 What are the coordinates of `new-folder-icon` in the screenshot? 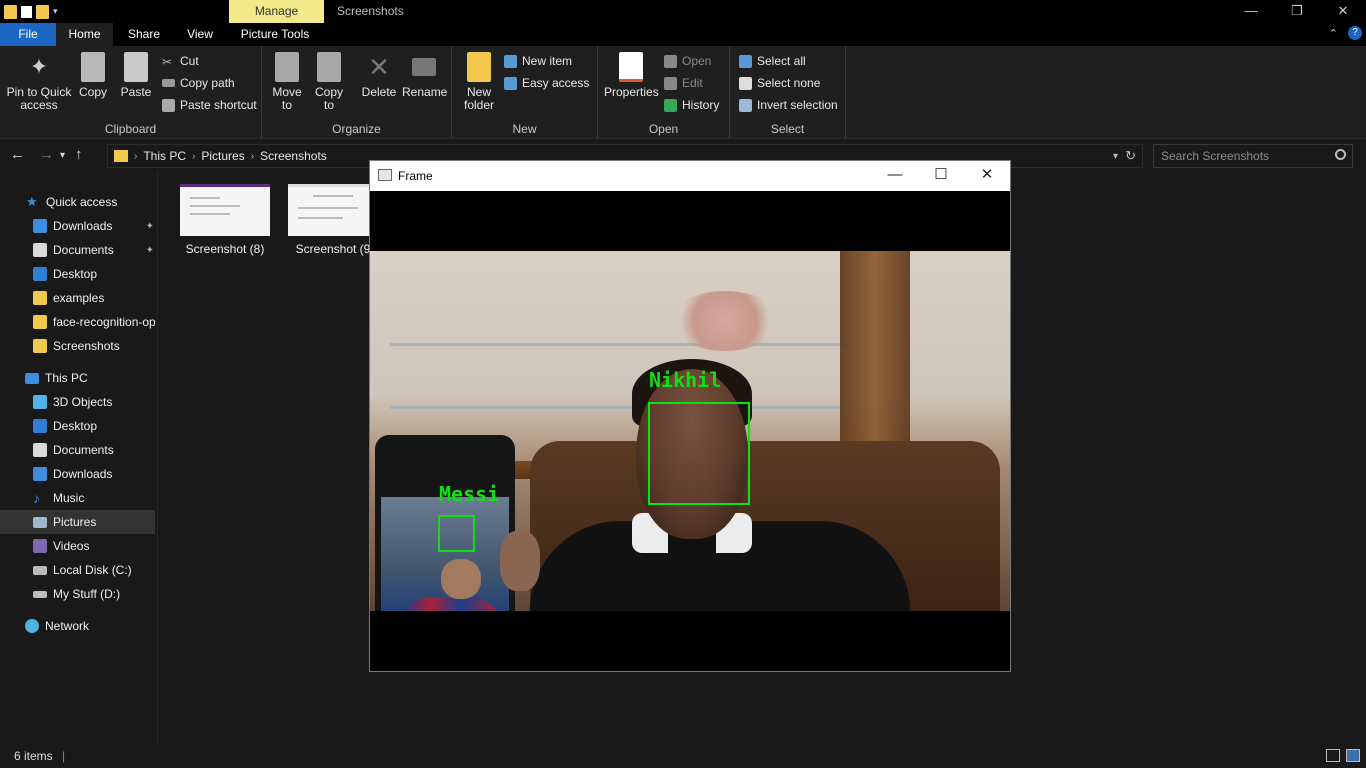 It's located at (42, 11).